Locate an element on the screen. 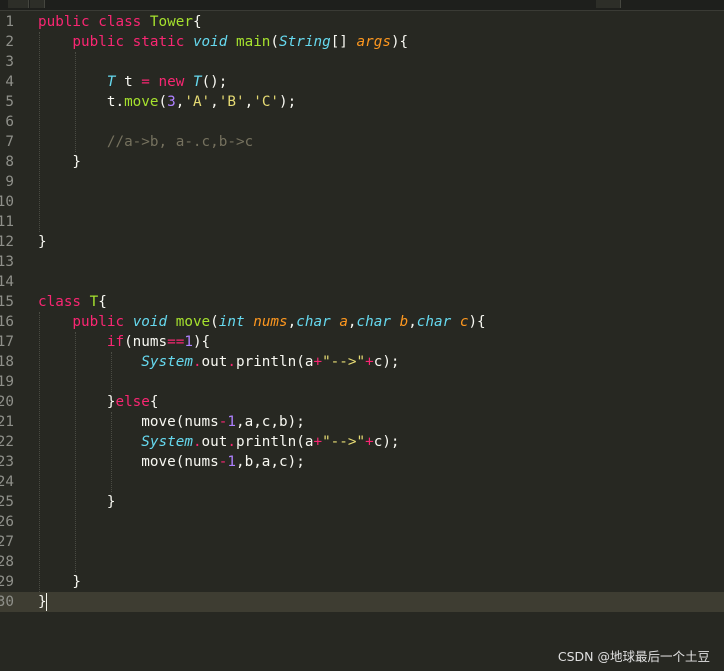 The height and width of the screenshot is (671, 724). line-number: 30 is located at coordinates (7, 602).